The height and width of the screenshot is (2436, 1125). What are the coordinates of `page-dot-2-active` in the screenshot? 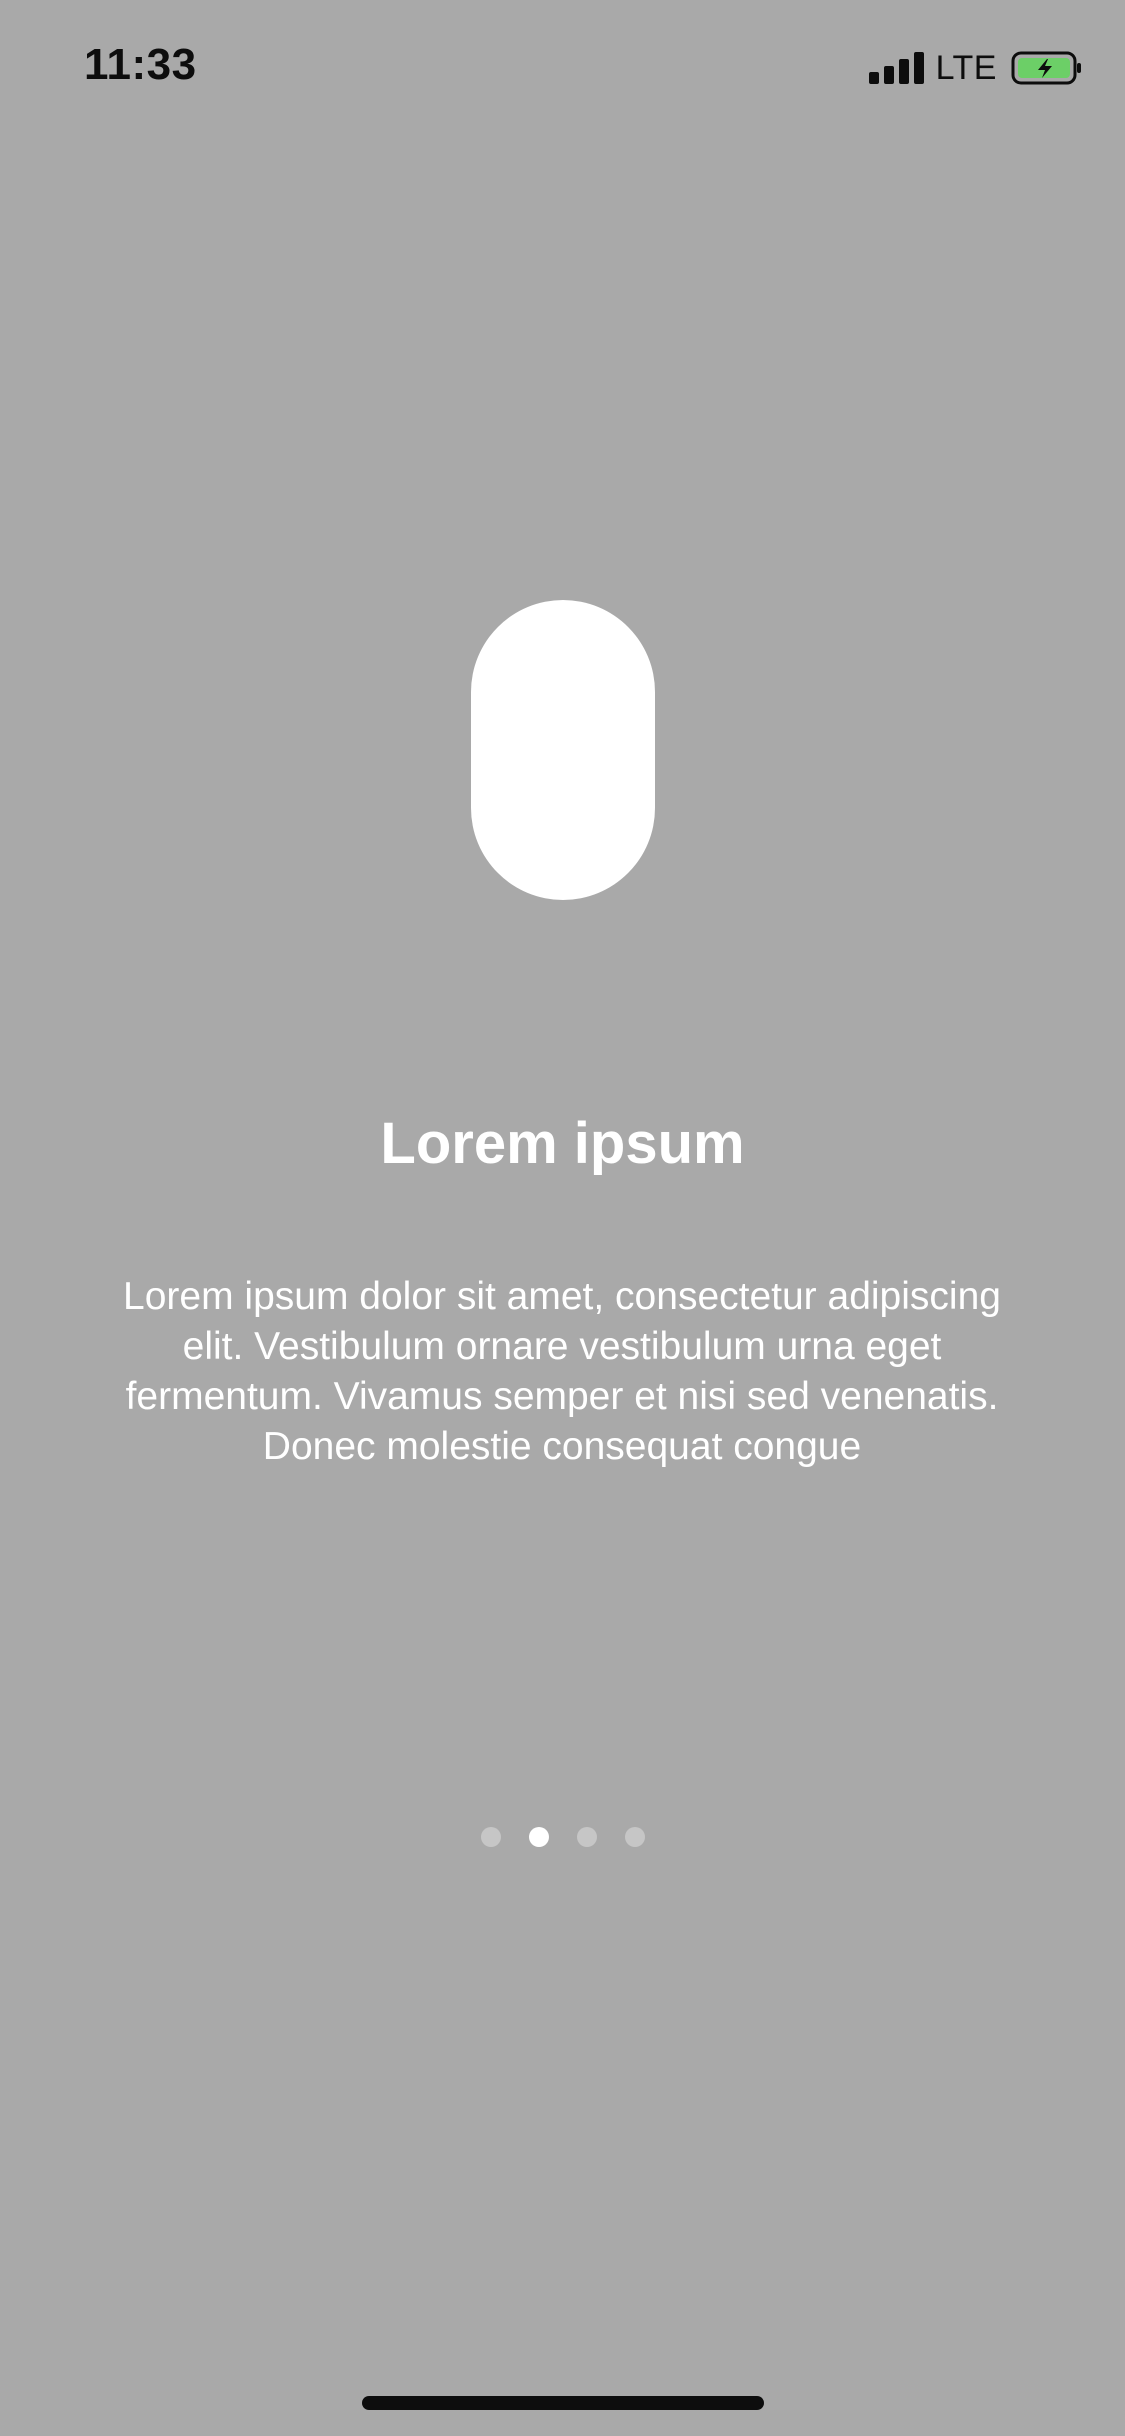 It's located at (538, 1837).